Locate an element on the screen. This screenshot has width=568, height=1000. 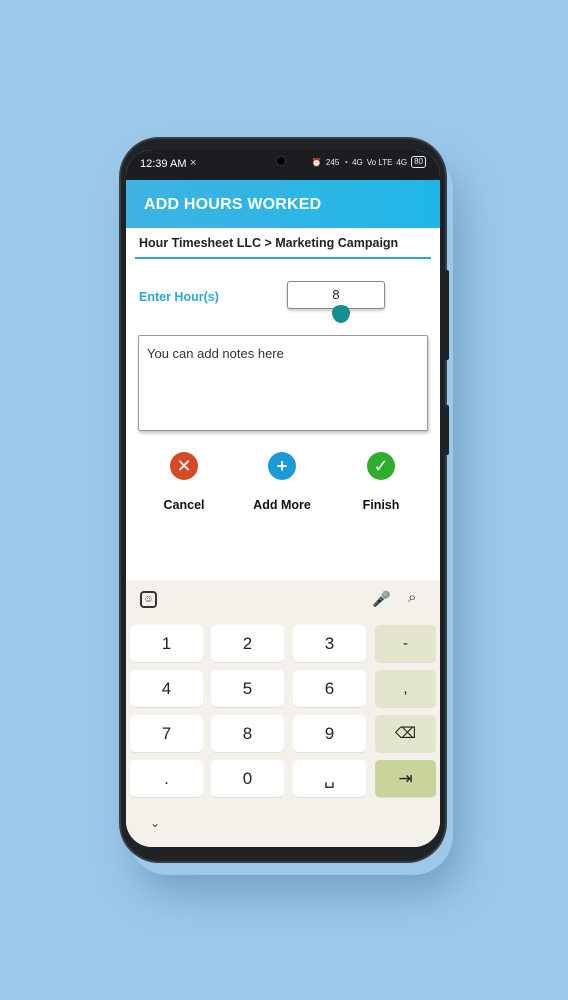
microphone-icon: 🎤 is located at coordinates (381, 599).